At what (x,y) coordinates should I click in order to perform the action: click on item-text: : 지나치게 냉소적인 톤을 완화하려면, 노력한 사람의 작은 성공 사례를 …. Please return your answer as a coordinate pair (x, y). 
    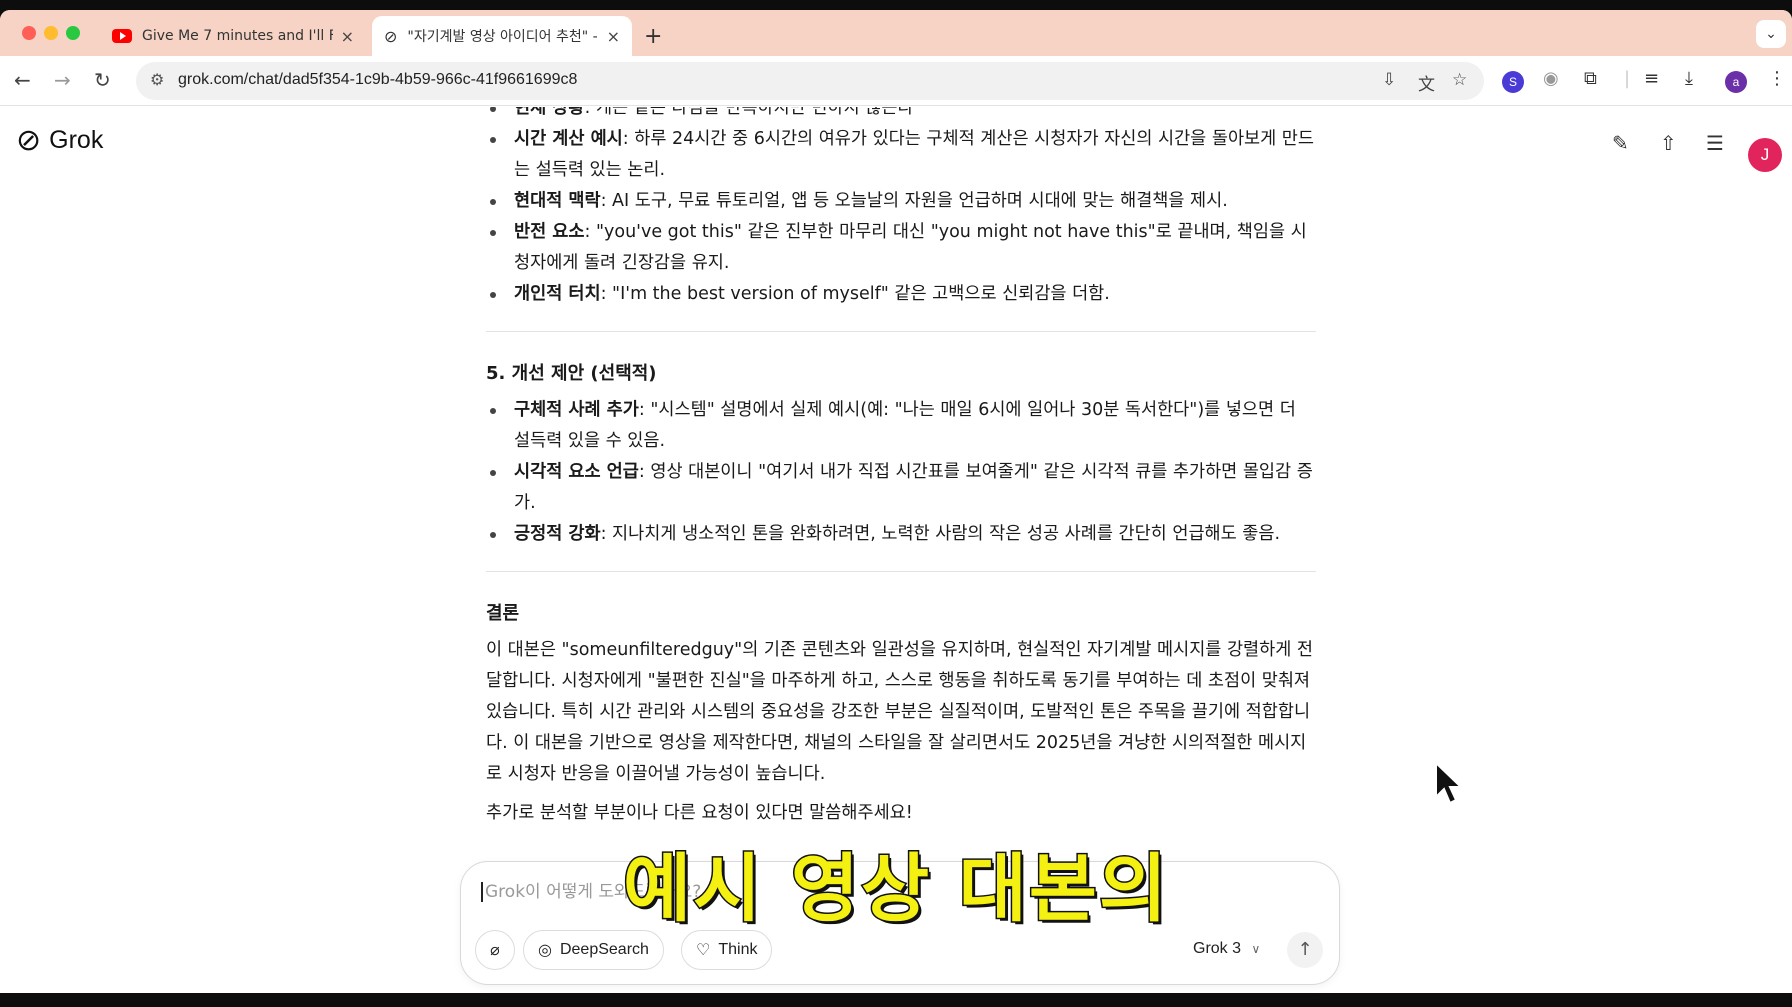
    Looking at the image, I should click on (940, 534).